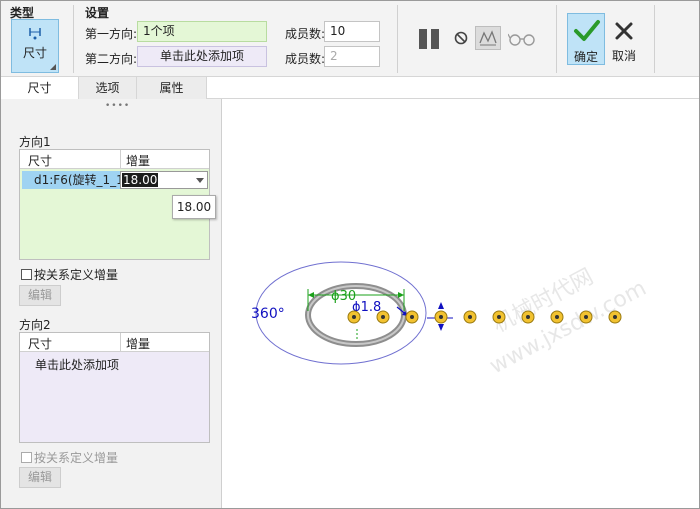 Image resolution: width=700 pixels, height=509 pixels. I want to click on dimension-cell: d1:F6(旋转_1_1), so click(75, 180).